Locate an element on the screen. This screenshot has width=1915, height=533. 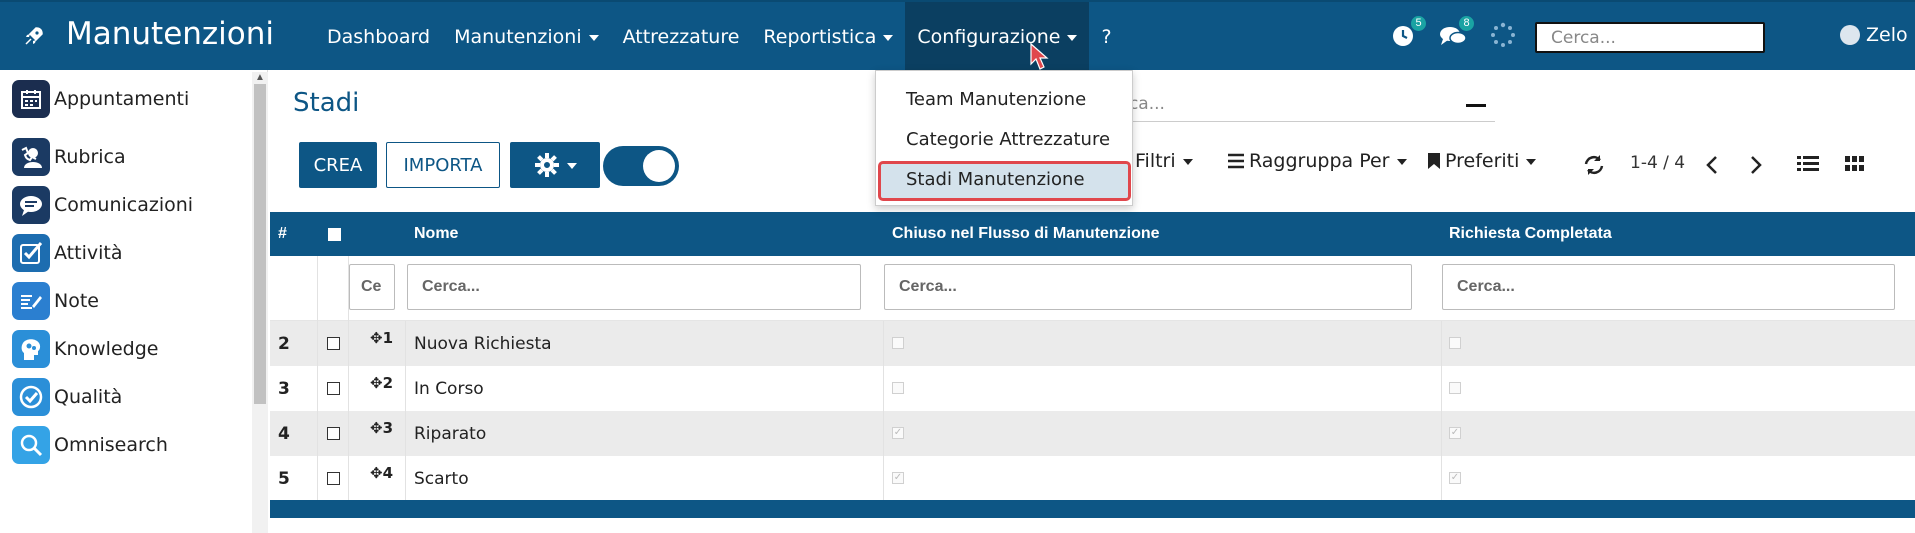
sidebar-item-appuntamenti: Appuntamenti is located at coordinates (100, 99).